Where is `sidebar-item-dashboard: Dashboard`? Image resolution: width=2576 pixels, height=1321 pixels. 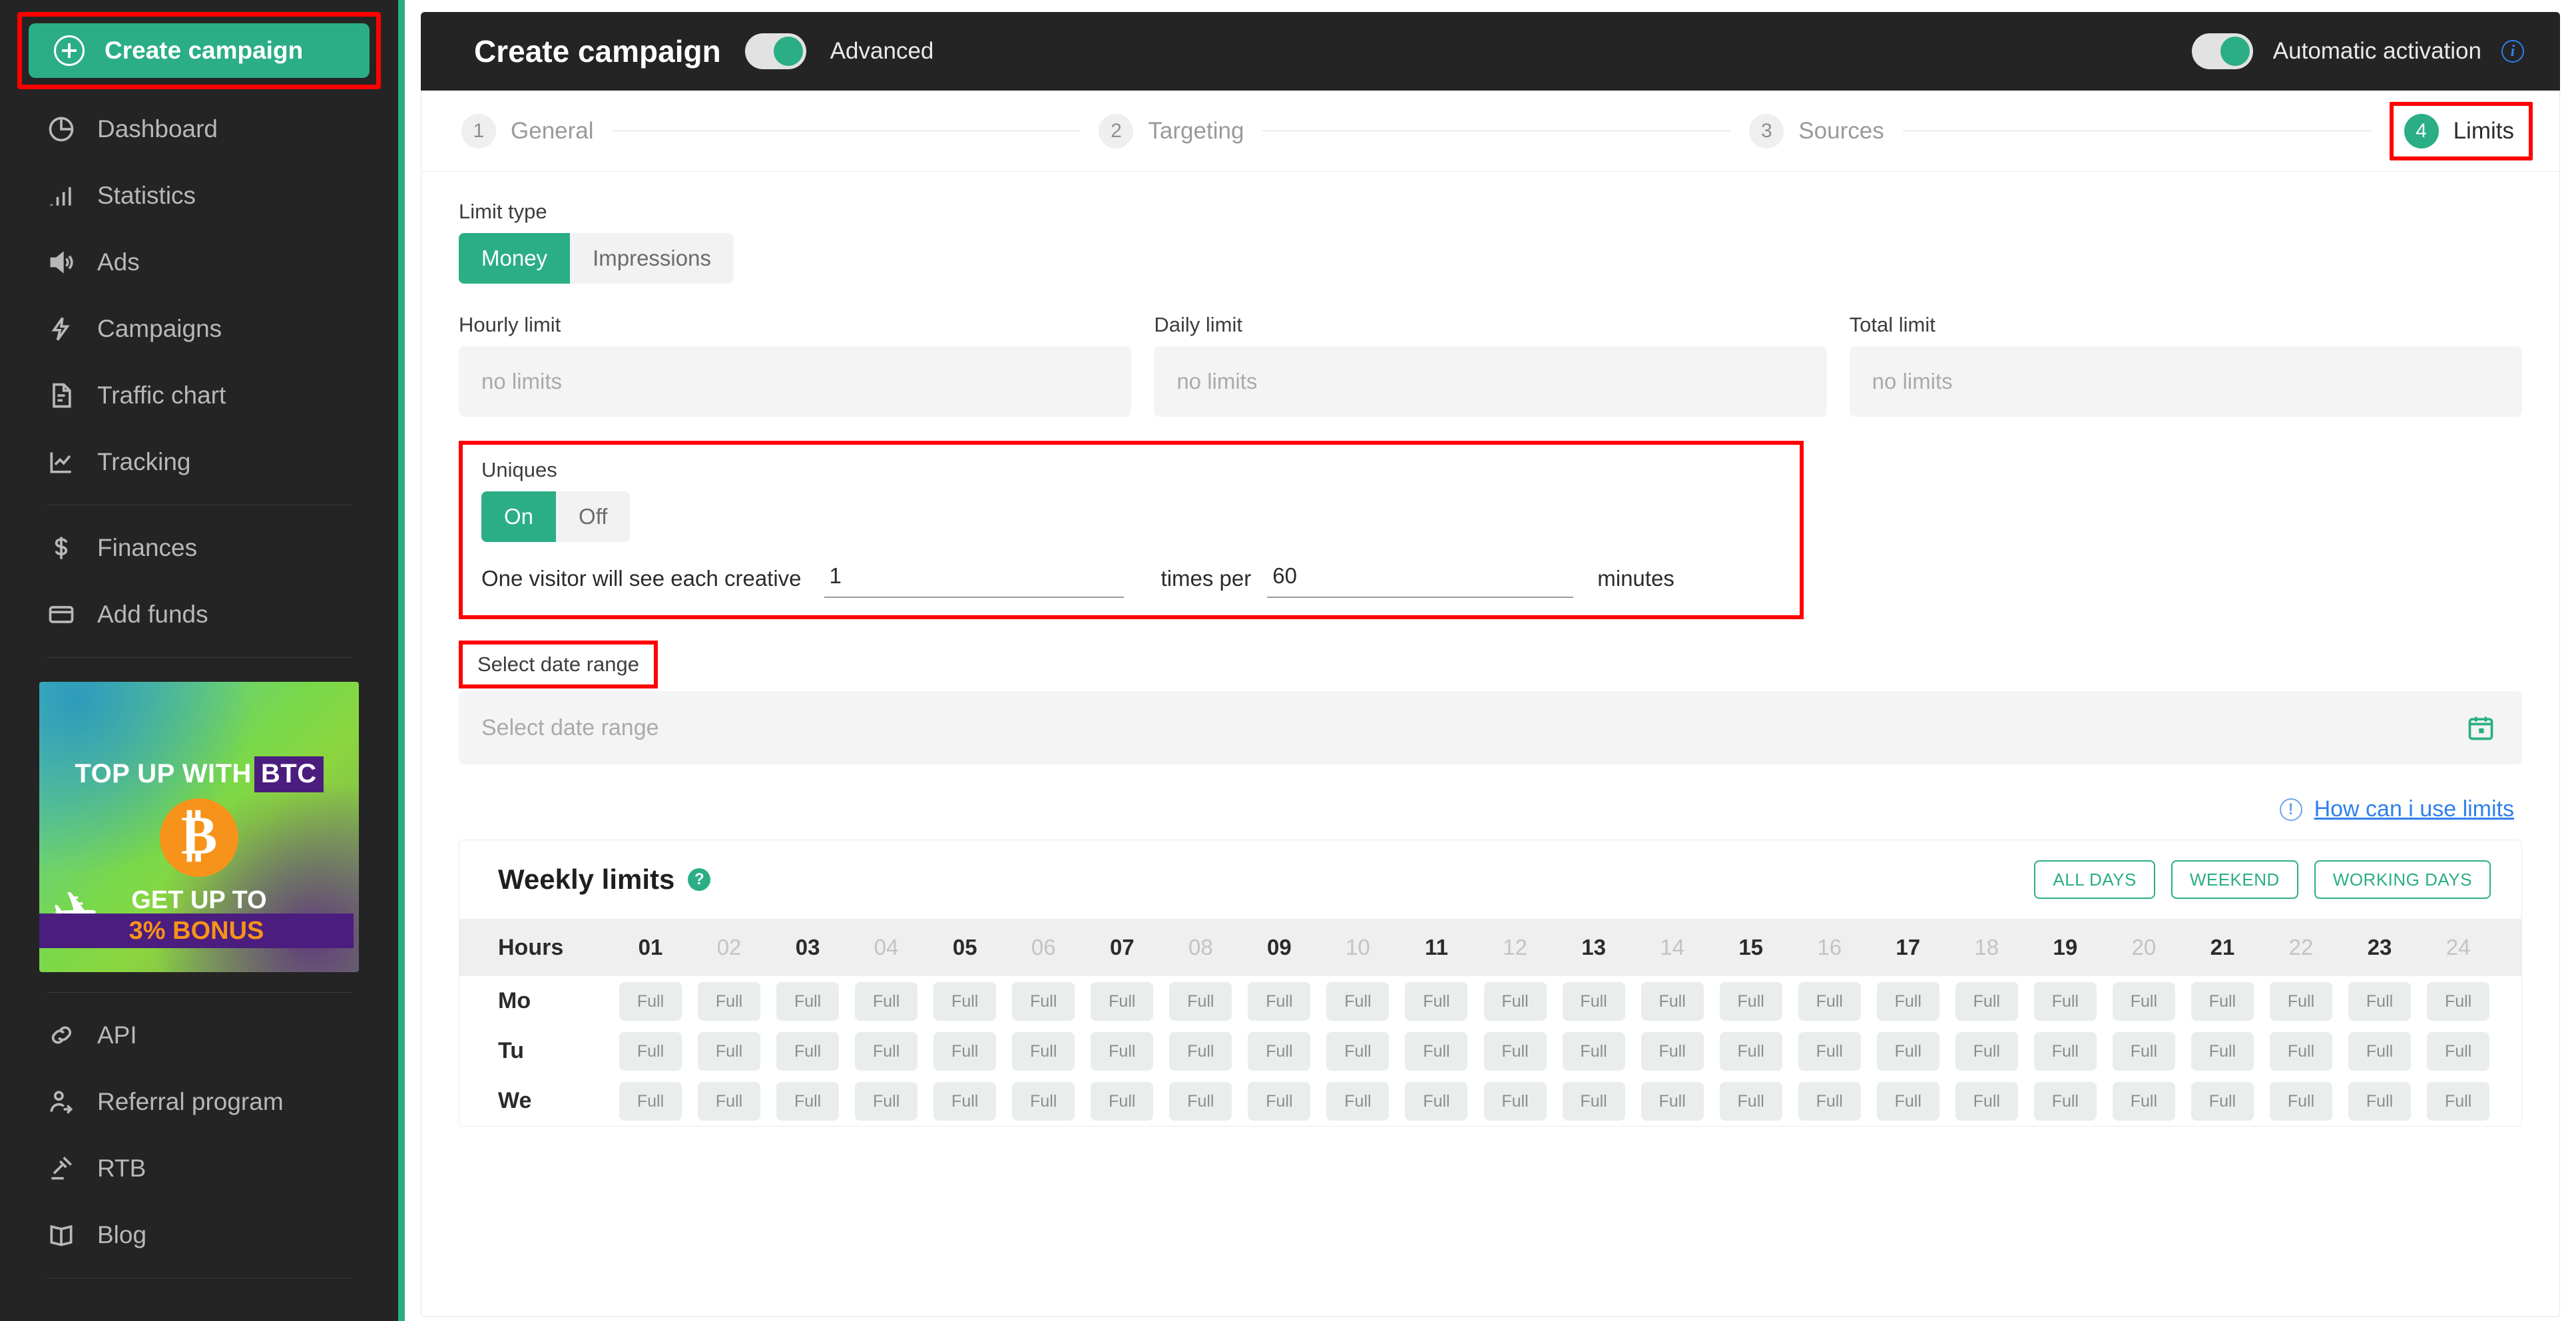 sidebar-item-dashboard: Dashboard is located at coordinates (199, 129).